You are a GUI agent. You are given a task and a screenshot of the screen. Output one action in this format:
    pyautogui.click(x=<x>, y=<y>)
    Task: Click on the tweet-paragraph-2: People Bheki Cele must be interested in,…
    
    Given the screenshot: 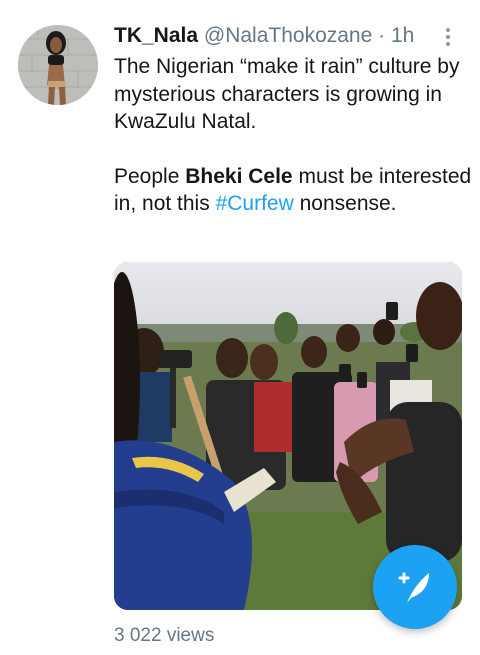 What is the action you would take?
    pyautogui.click(x=294, y=190)
    